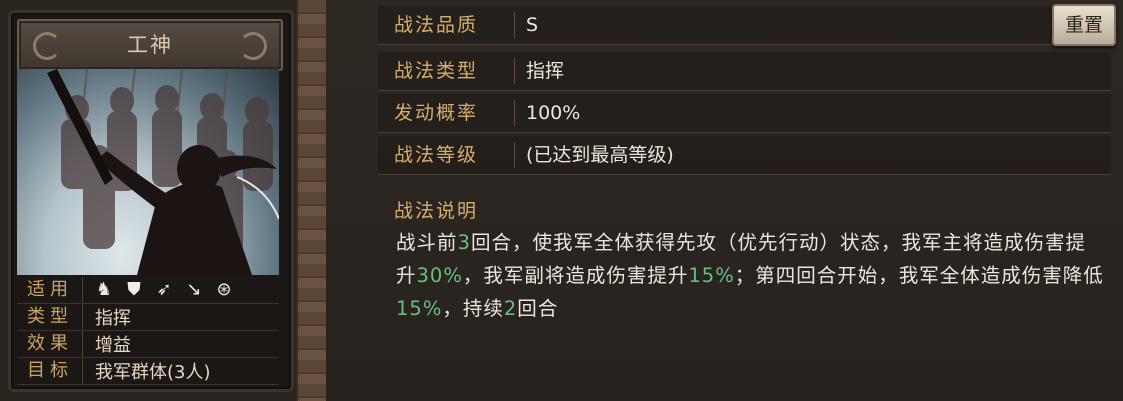  I want to click on info-value: 100%, so click(553, 113).